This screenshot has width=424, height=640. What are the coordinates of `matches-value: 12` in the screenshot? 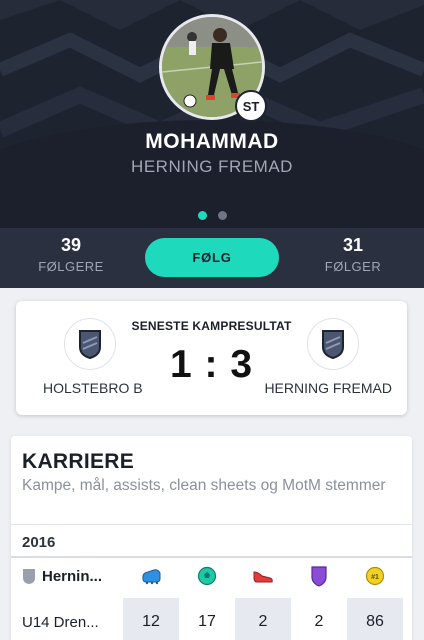 It's located at (151, 619).